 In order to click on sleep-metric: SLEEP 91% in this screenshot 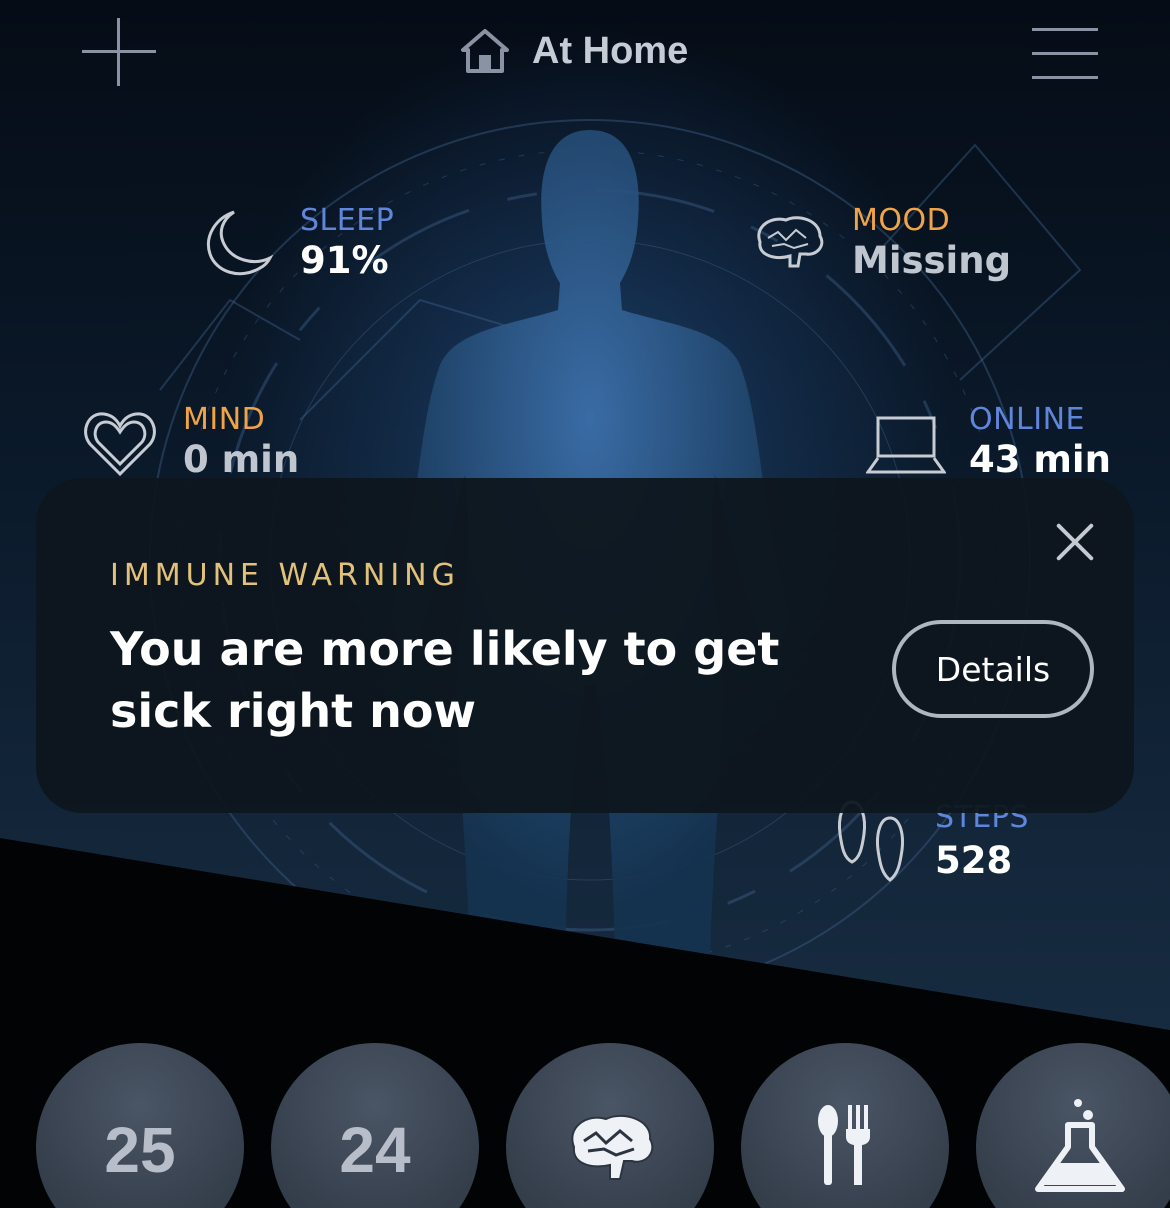, I will do `click(347, 244)`.